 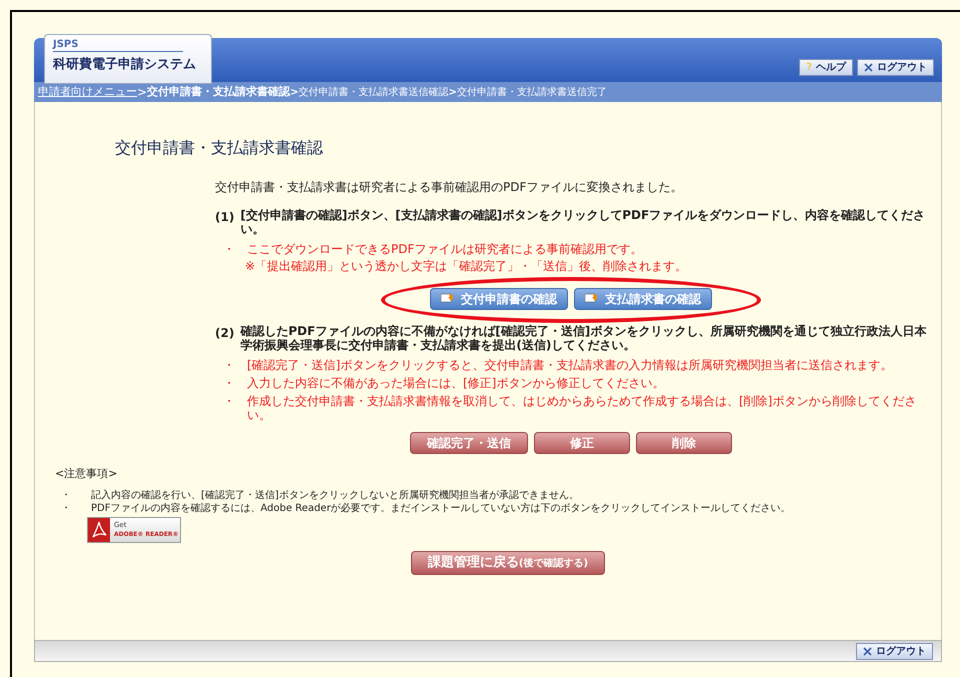 I want to click on notice-text: 記入内容の確認を行い、[確認完了・送信]ボタンをクリックしないと所属研究機関担当者が承認できません。, so click(x=335, y=495).